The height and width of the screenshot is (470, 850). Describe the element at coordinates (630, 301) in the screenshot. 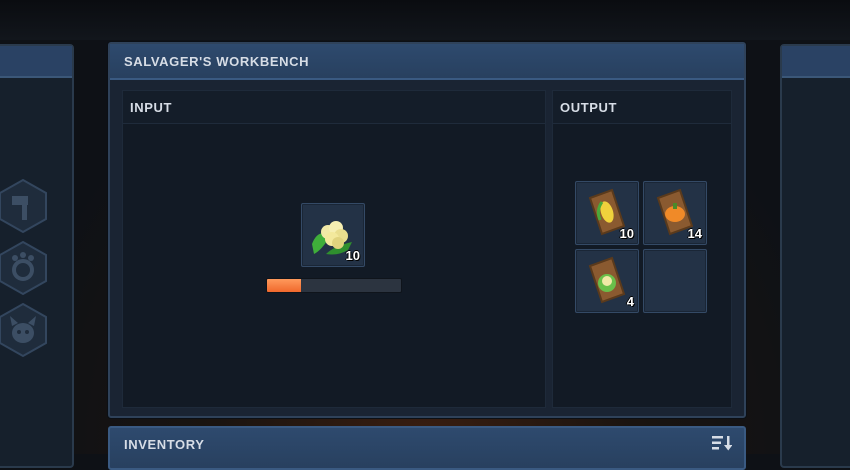

I see `output-count-3: 4` at that location.